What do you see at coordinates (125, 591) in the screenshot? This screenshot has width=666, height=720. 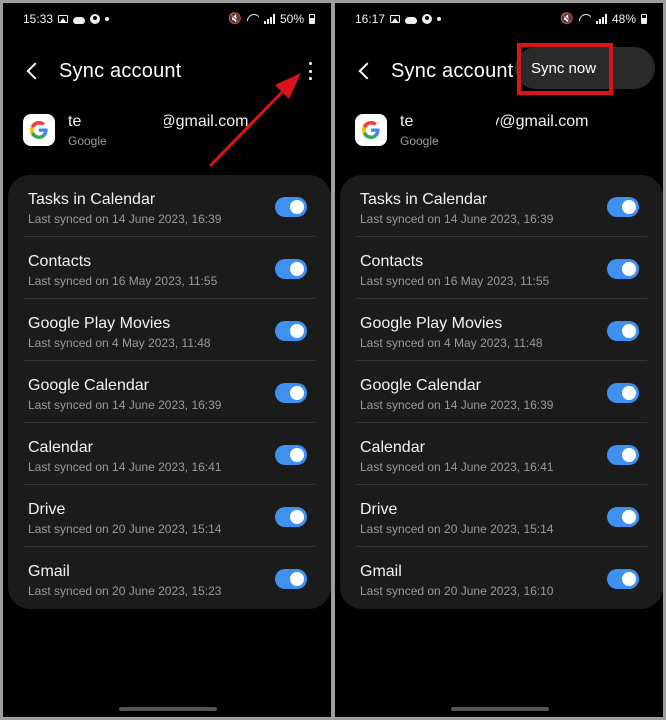 I see `sync-item-last-synced: Last synced on 20 June 2023, 15:23` at bounding box center [125, 591].